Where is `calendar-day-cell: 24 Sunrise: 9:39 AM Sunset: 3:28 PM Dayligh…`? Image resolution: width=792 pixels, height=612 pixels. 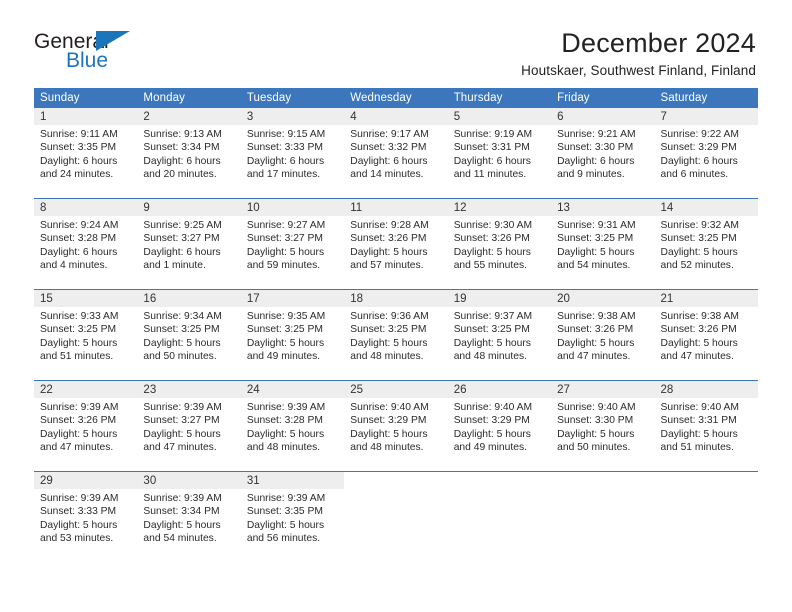
calendar-day-cell: 24 Sunrise: 9:39 AM Sunset: 3:28 PM Dayligh… is located at coordinates (292, 426).